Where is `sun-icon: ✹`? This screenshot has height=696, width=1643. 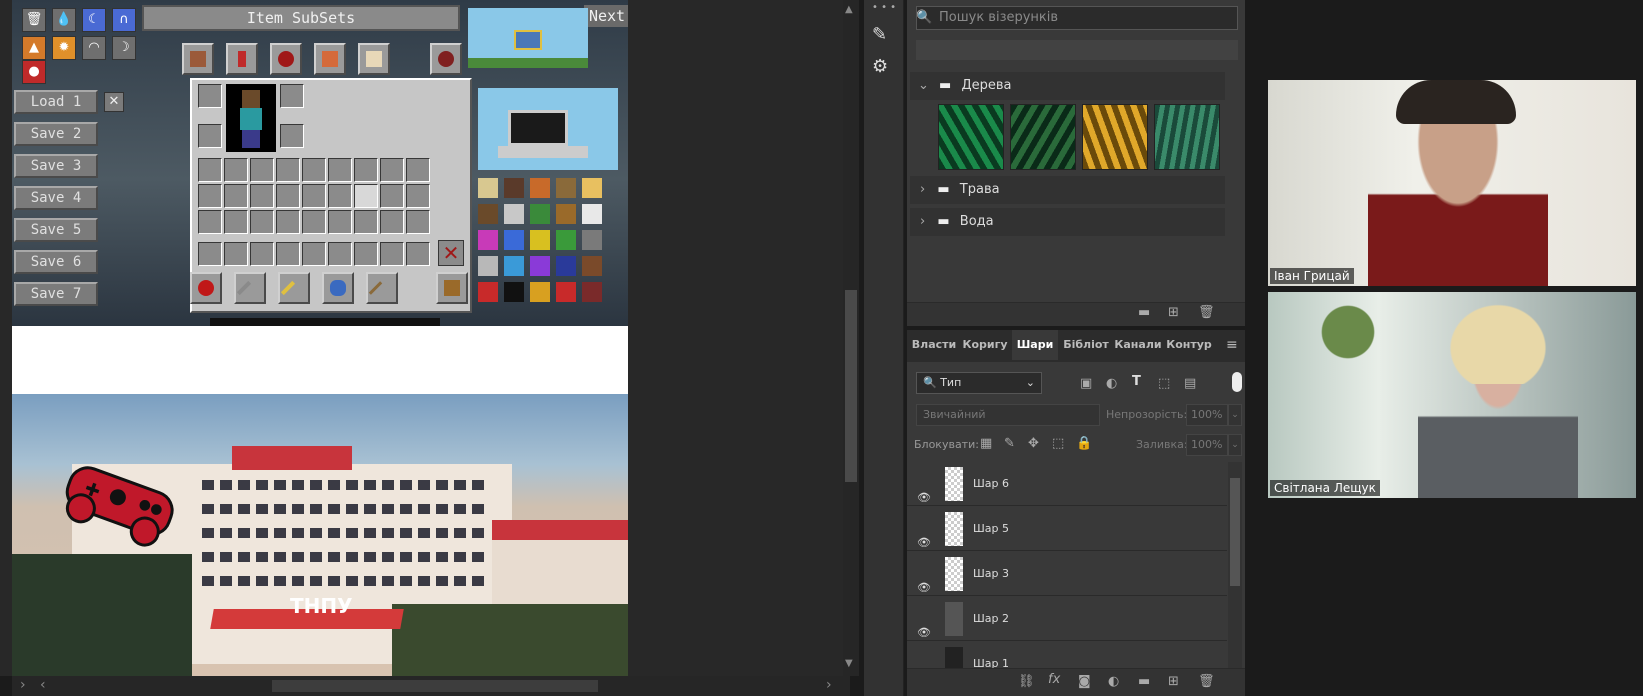
sun-icon: ✹ is located at coordinates (64, 48).